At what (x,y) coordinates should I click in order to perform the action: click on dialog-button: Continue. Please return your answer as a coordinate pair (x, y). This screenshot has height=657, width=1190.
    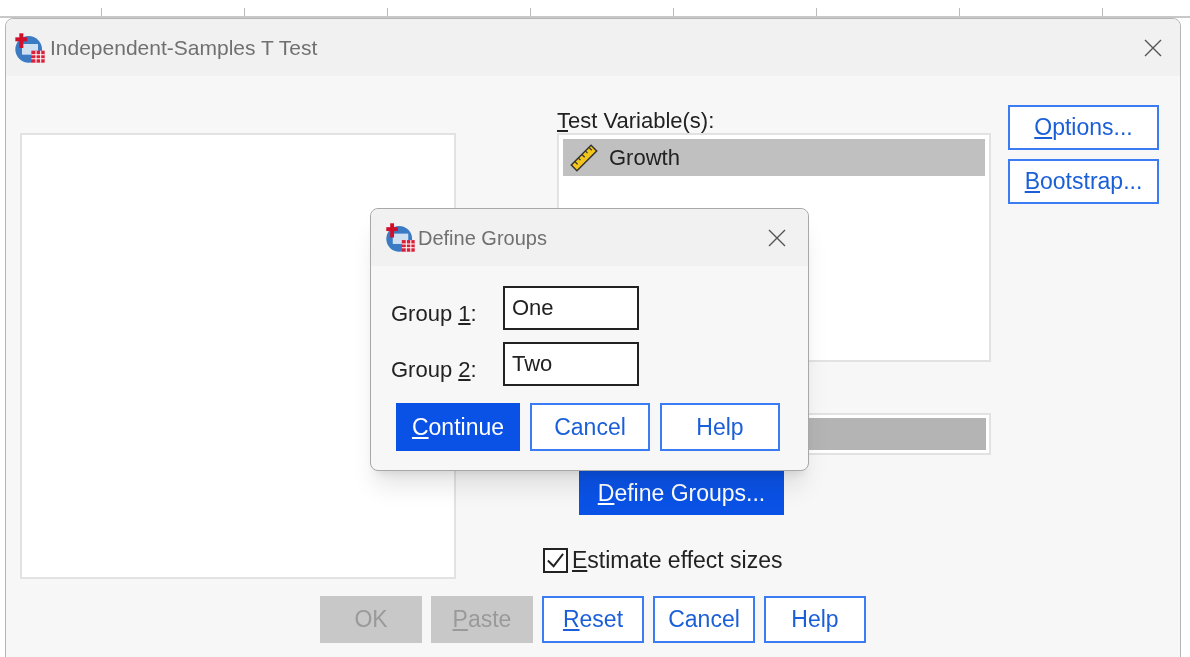
    Looking at the image, I should click on (458, 427).